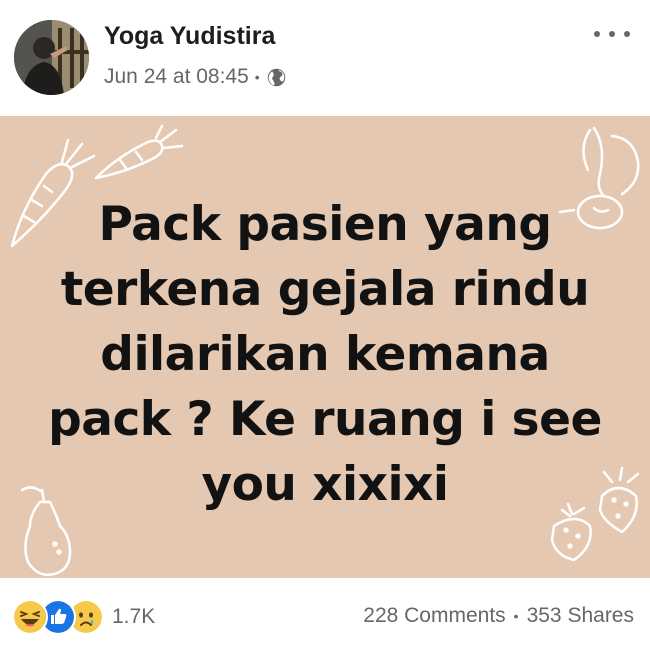  What do you see at coordinates (325, 289) in the screenshot?
I see `post-text-line: terkena gejala rindu` at bounding box center [325, 289].